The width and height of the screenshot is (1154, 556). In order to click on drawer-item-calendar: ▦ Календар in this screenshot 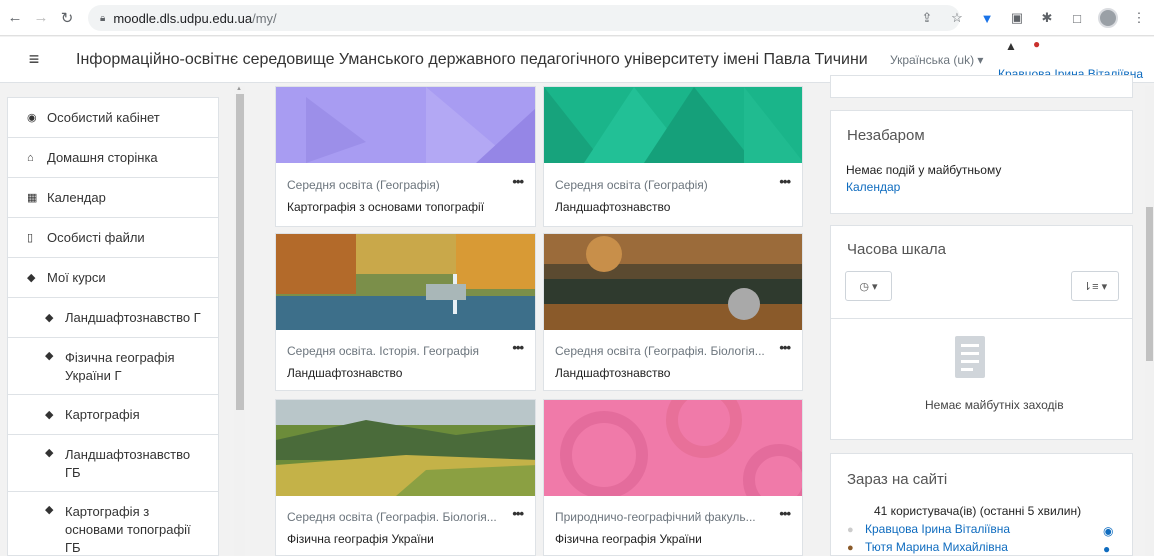, I will do `click(113, 198)`.